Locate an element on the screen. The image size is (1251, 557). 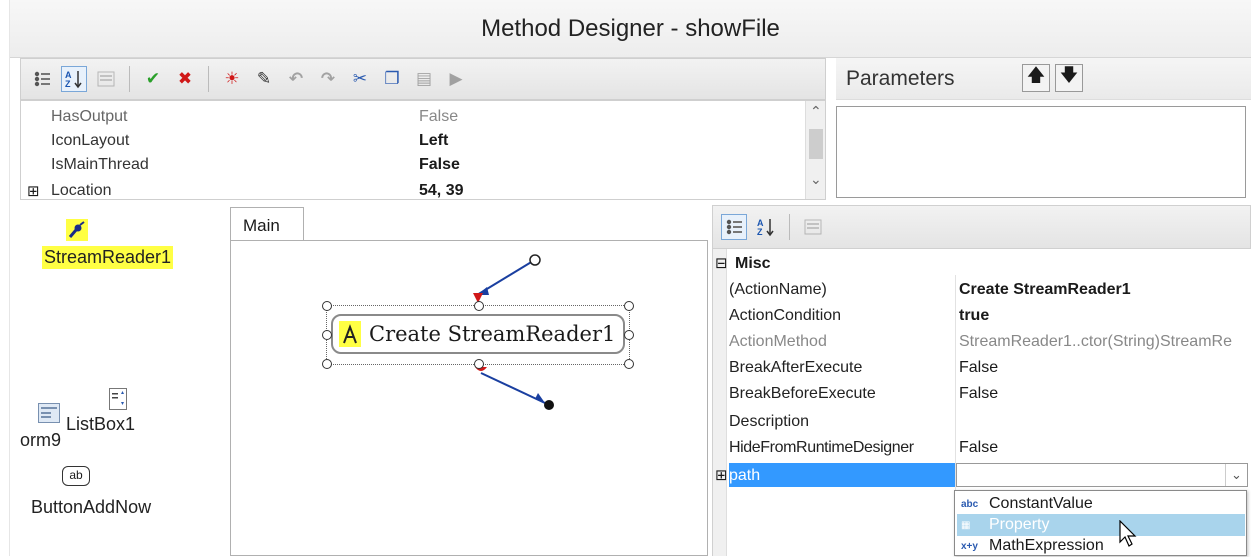
property-row: HideFromRuntimeDesigner False is located at coordinates (982, 448).